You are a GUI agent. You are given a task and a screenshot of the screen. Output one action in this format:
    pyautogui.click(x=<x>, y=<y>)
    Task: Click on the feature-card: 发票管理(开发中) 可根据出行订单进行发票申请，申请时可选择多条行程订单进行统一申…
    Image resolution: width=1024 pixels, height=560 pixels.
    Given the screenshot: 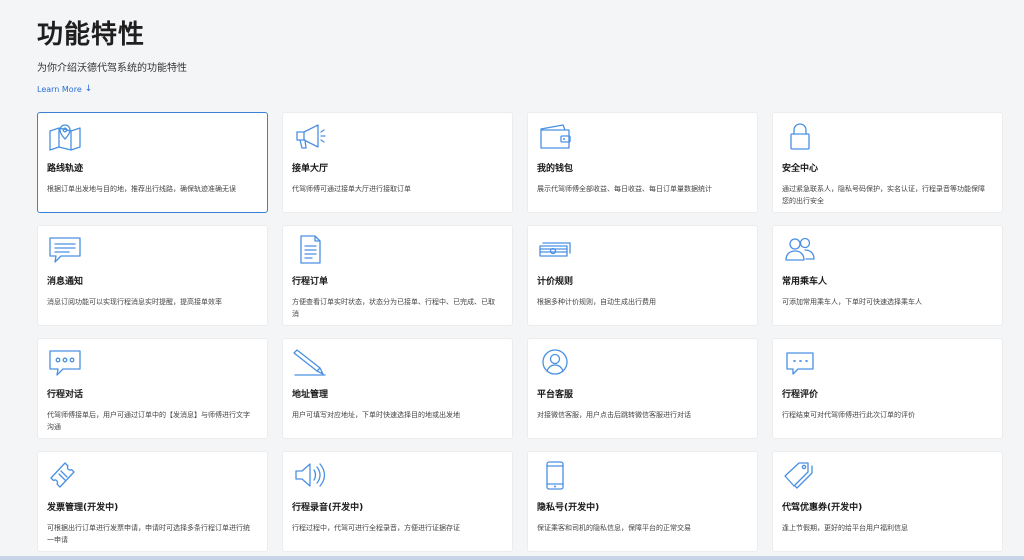 What is the action you would take?
    pyautogui.click(x=152, y=501)
    